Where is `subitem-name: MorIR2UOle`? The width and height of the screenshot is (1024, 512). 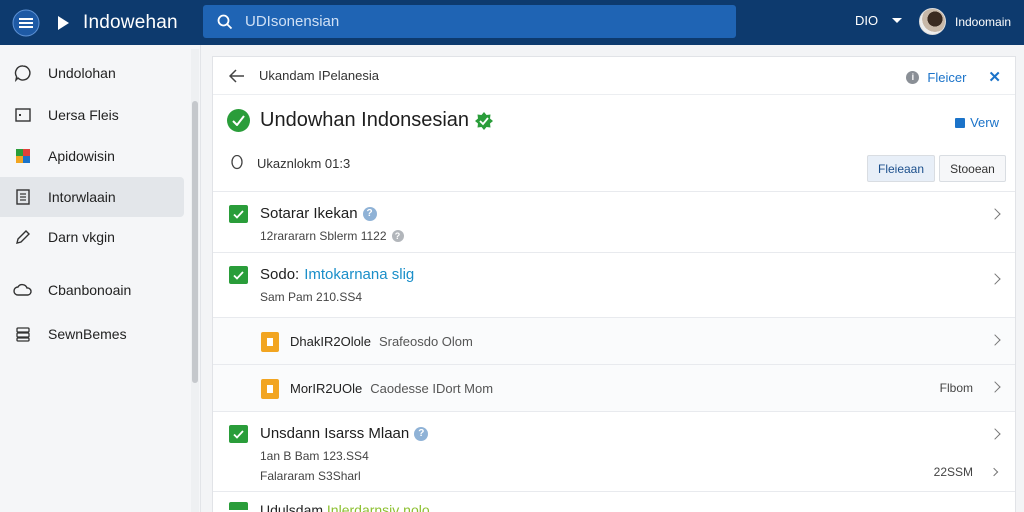 subitem-name: MorIR2UOle is located at coordinates (326, 388).